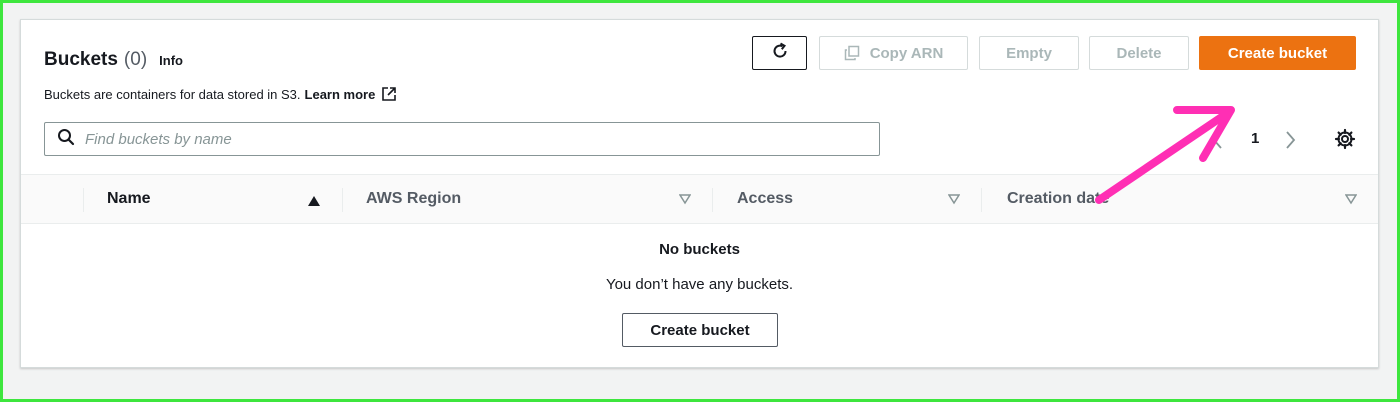 The width and height of the screenshot is (1400, 402). Describe the element at coordinates (699, 249) in the screenshot. I see `empty-state-title: No buckets` at that location.